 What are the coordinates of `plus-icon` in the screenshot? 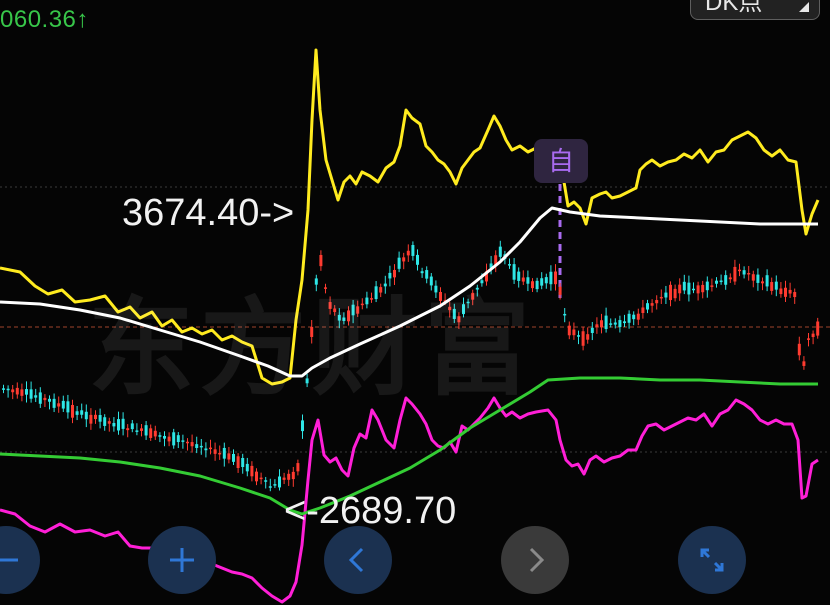 It's located at (182, 560).